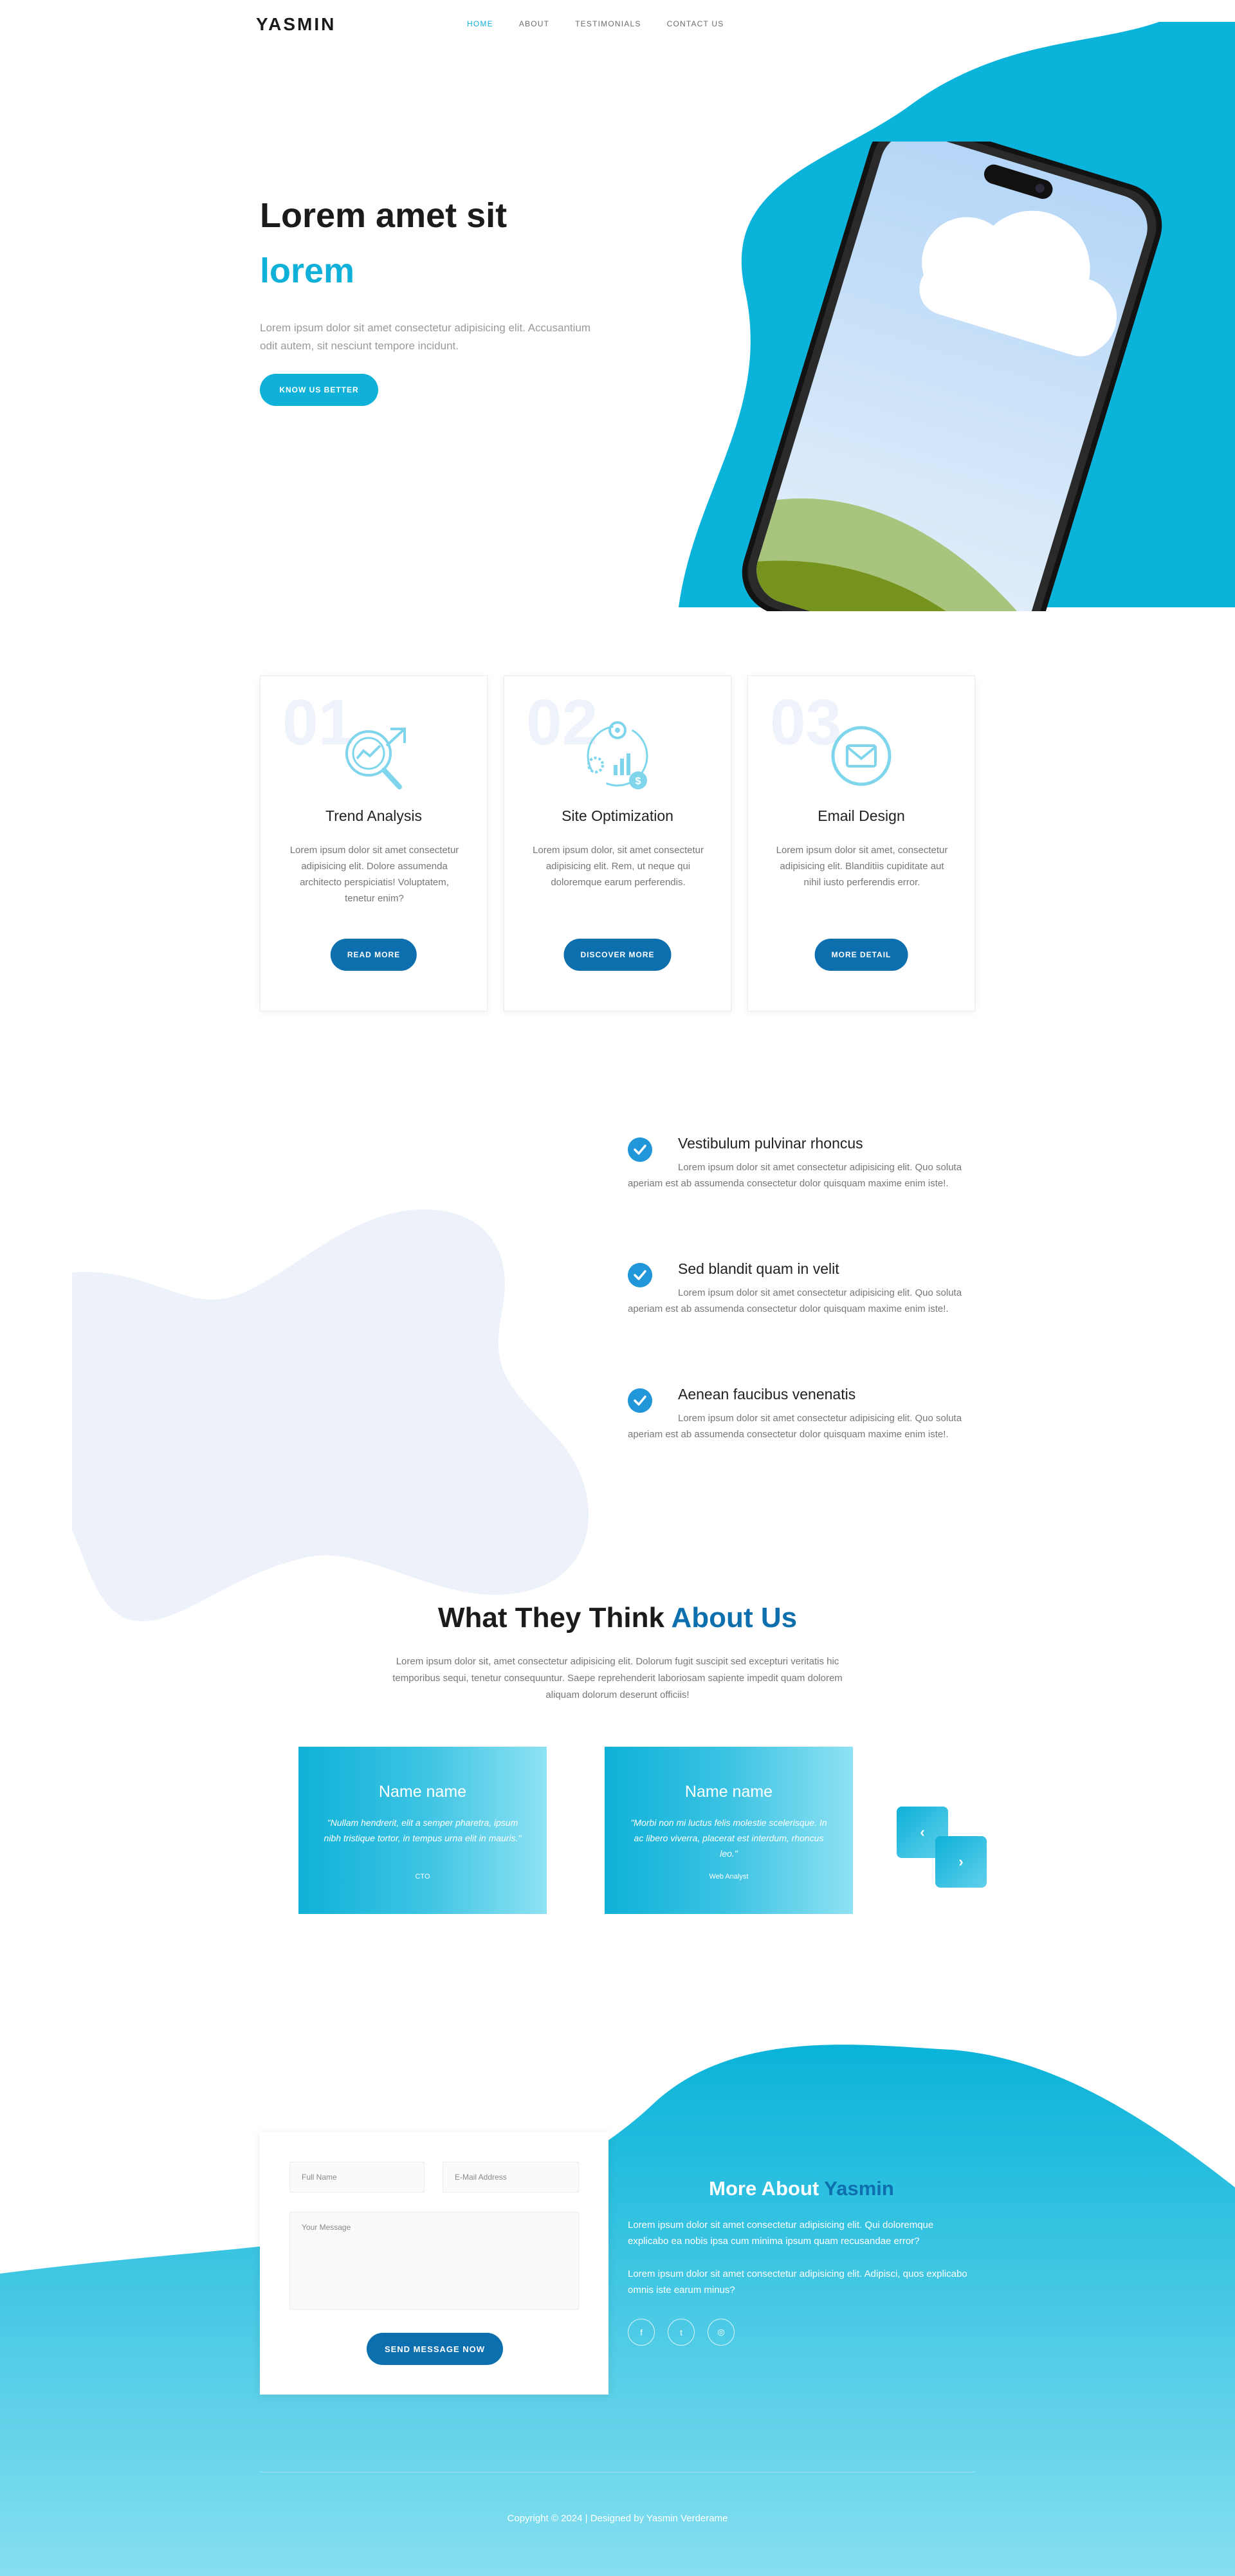 This screenshot has height=2576, width=1235. Describe the element at coordinates (550, 1617) in the screenshot. I see `testimonials-heading-main: What They Think` at that location.